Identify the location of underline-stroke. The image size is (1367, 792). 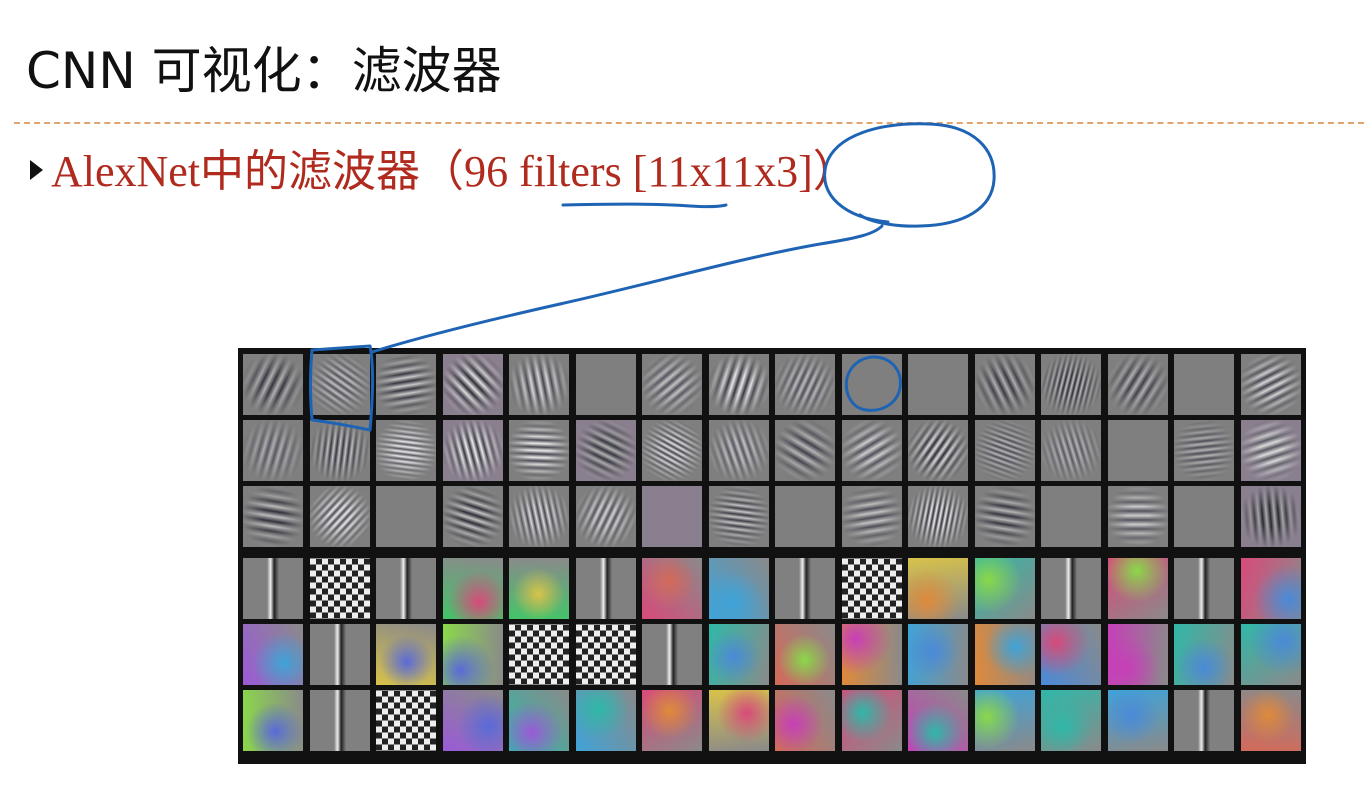
(644, 205).